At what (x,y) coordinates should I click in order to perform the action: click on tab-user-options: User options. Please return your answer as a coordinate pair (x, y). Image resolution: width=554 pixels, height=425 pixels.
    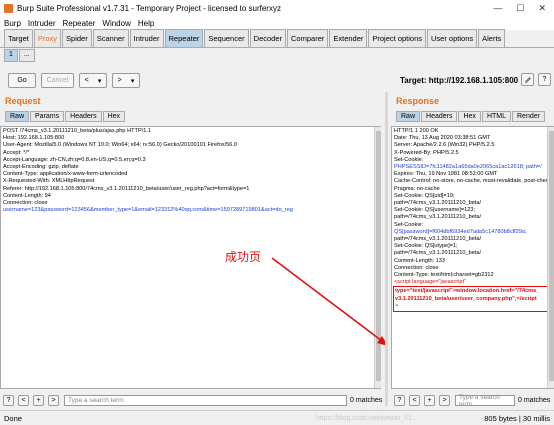
    Looking at the image, I should click on (452, 38).